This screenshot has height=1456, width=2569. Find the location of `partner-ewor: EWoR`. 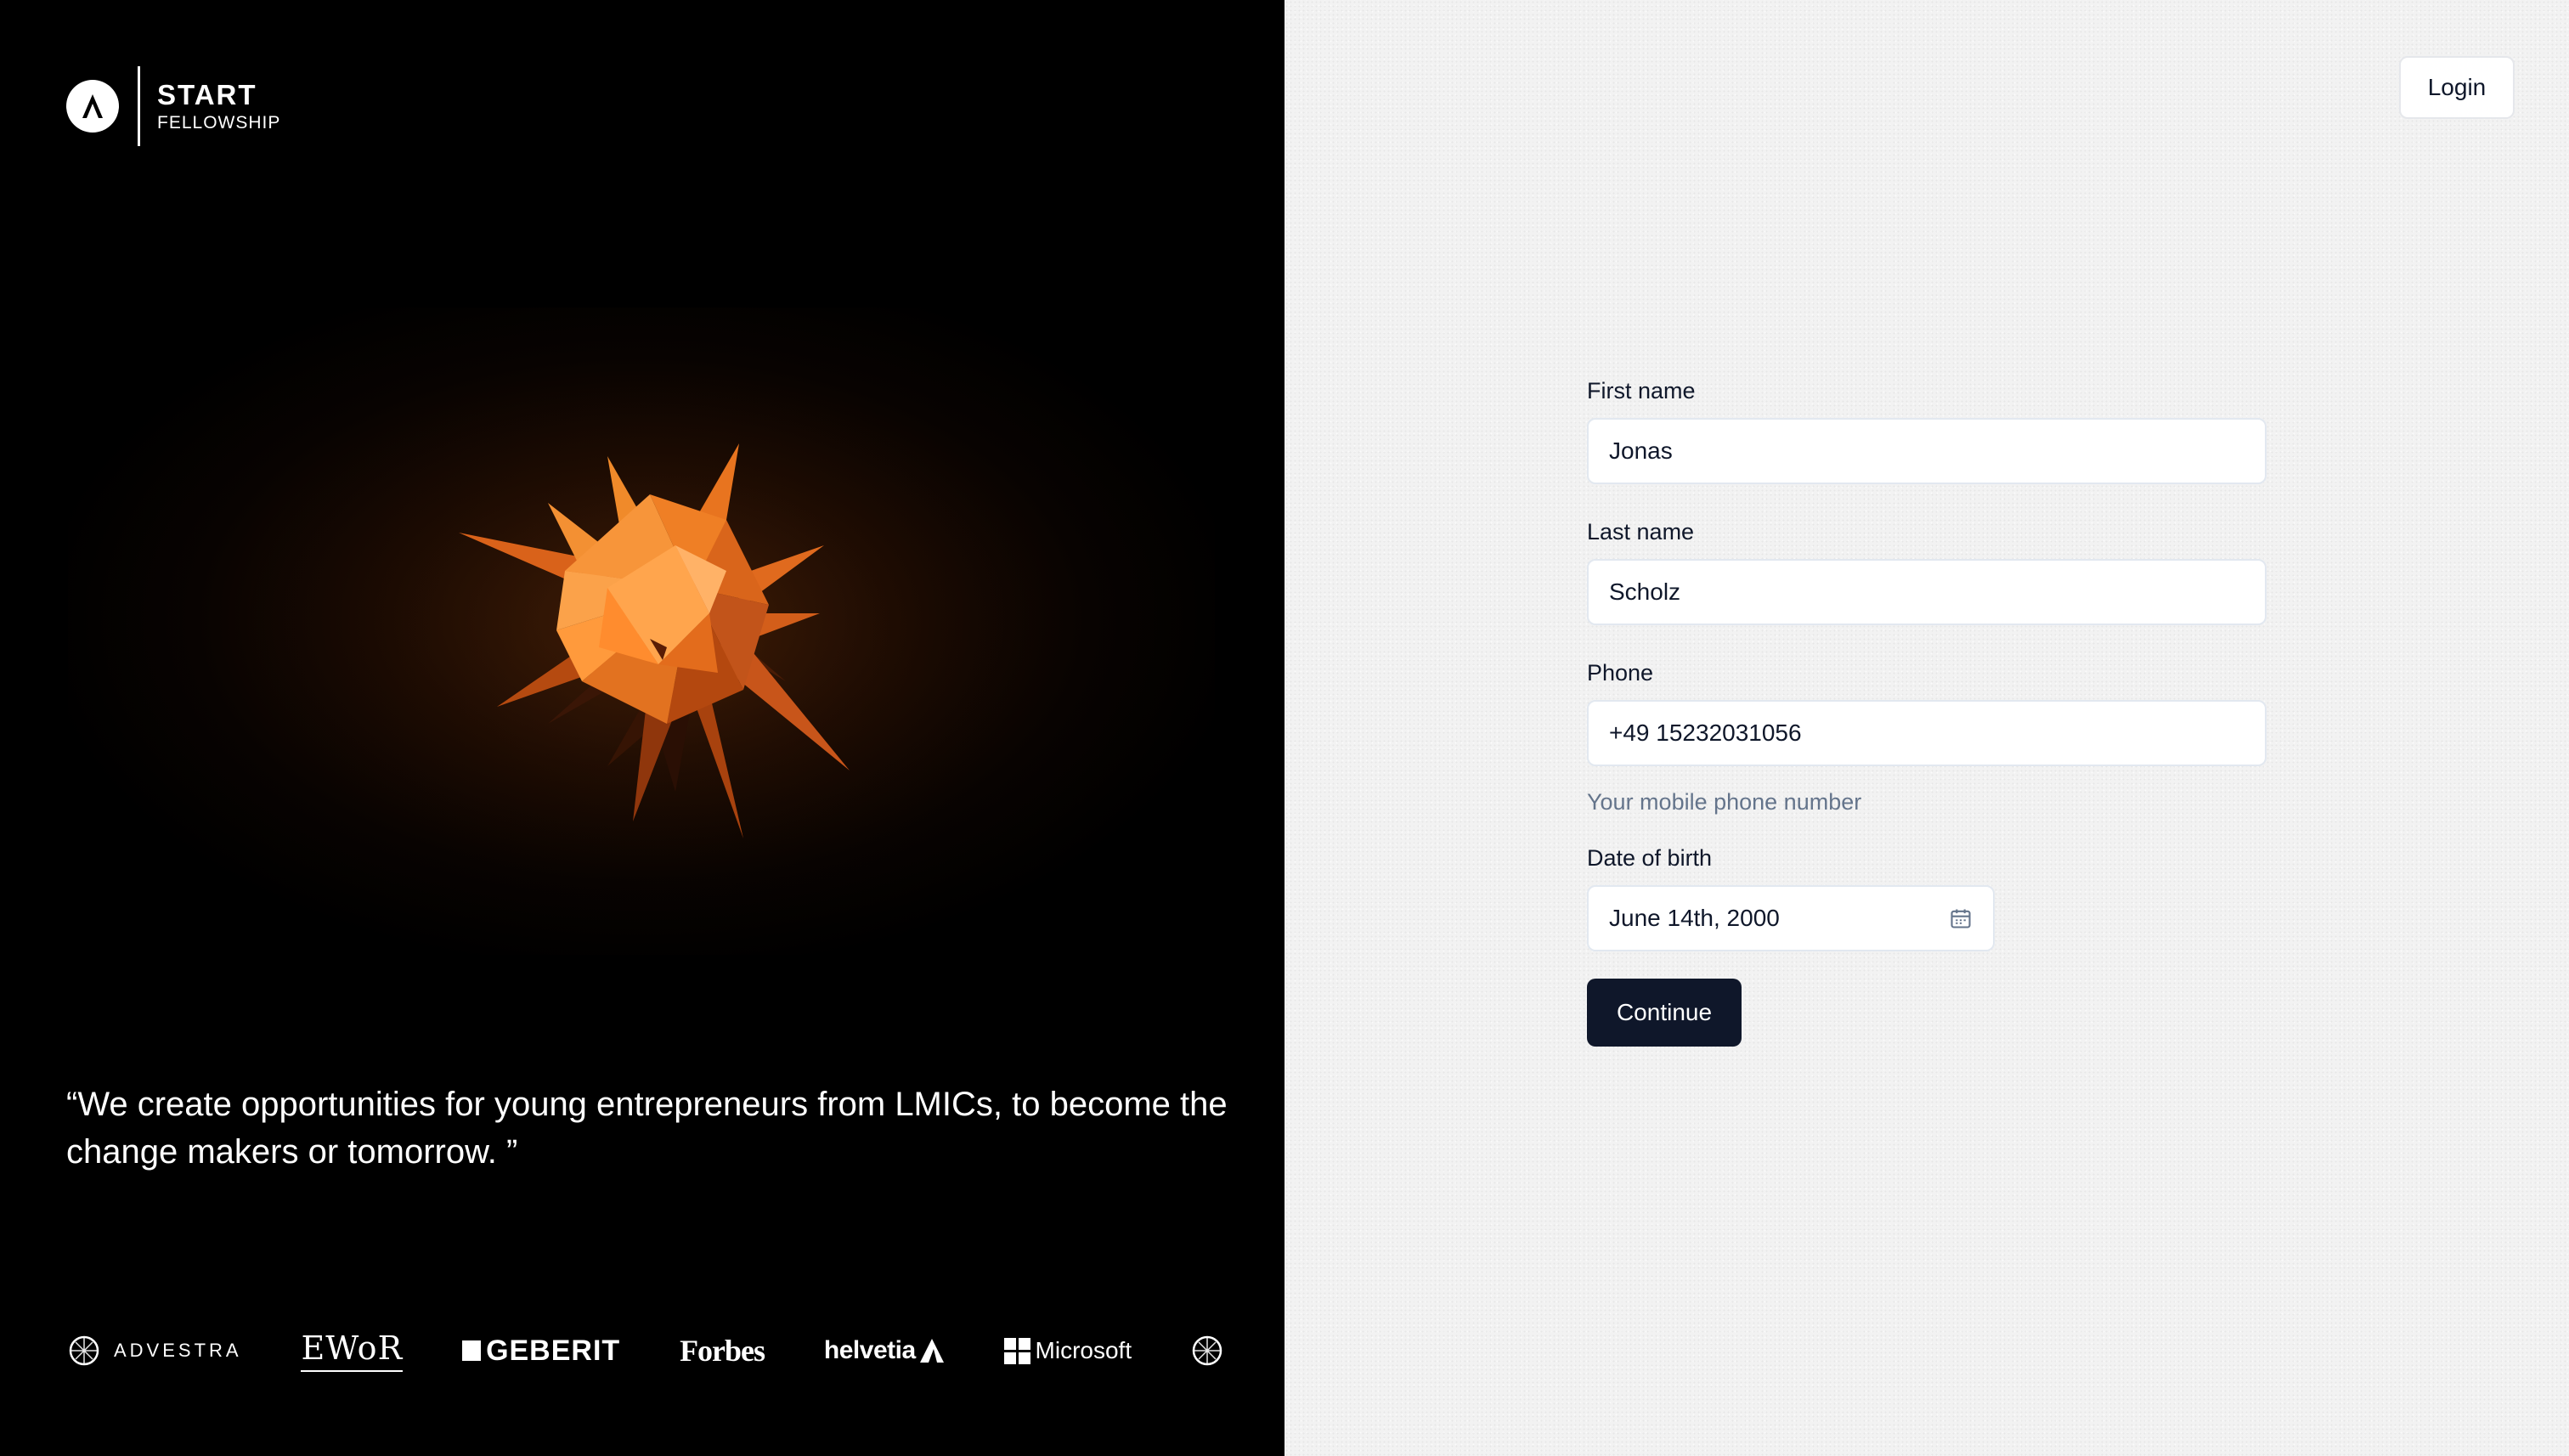

partner-ewor: EWoR is located at coordinates (353, 1351).